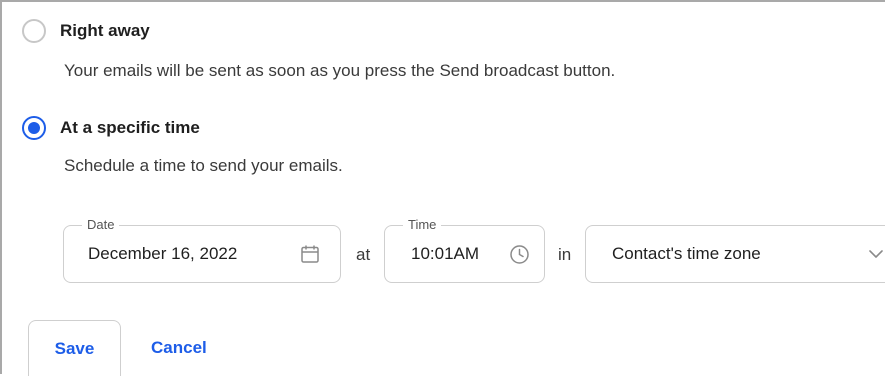  Describe the element at coordinates (34, 128) in the screenshot. I see `radio-specific-time` at that location.